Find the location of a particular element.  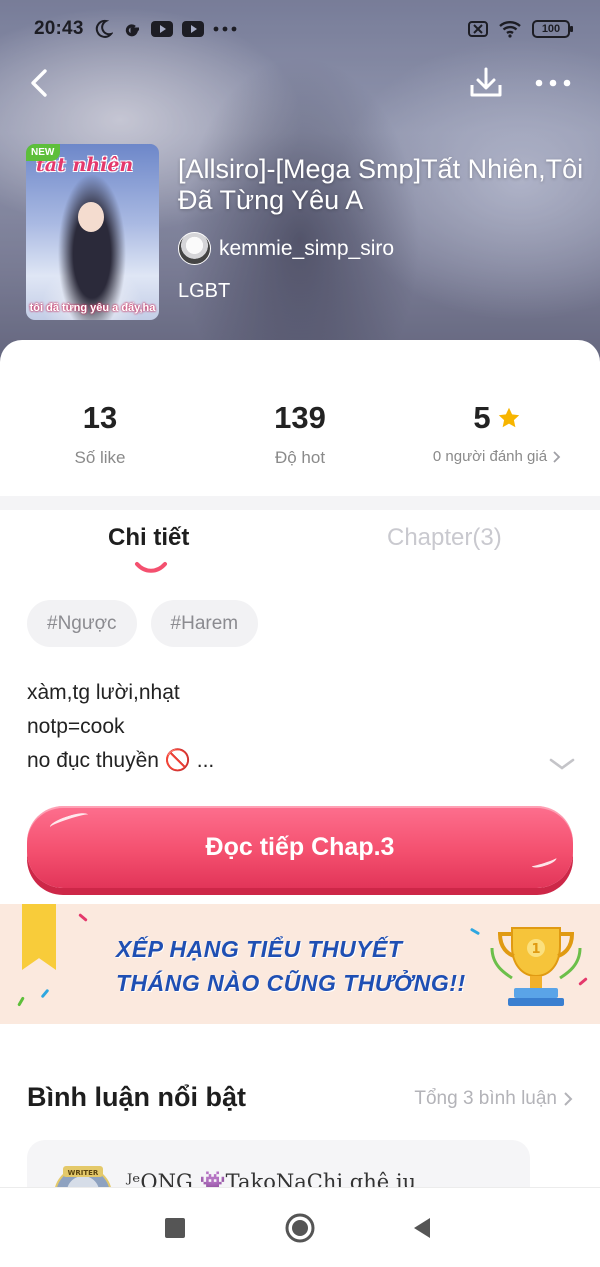

home-button is located at coordinates (300, 1228).